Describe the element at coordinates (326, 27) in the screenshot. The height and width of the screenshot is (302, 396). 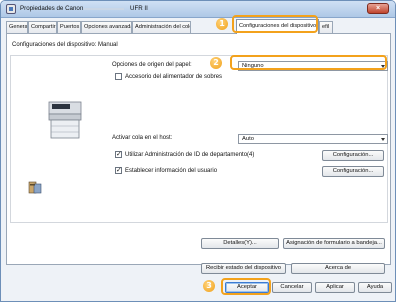
I see `tab-perfil: efil` at that location.